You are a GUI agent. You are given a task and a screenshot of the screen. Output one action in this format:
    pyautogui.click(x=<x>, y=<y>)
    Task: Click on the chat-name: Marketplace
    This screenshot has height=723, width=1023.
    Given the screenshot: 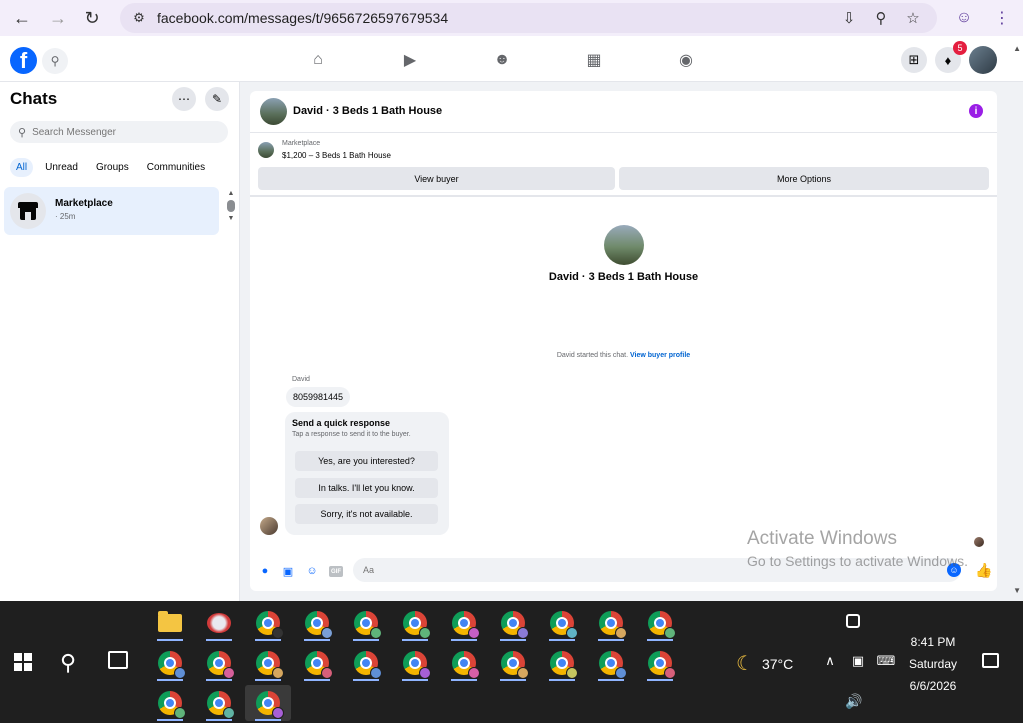 What is the action you would take?
    pyautogui.click(x=84, y=203)
    